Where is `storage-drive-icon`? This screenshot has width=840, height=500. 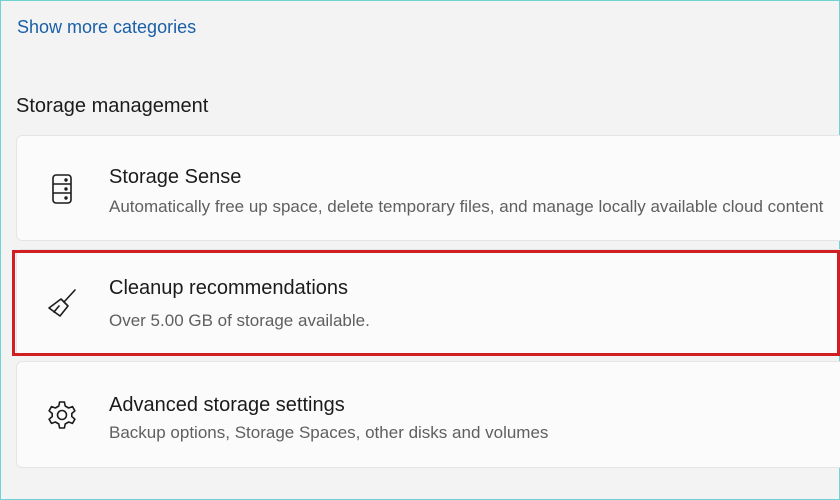
storage-drive-icon is located at coordinates (62, 189).